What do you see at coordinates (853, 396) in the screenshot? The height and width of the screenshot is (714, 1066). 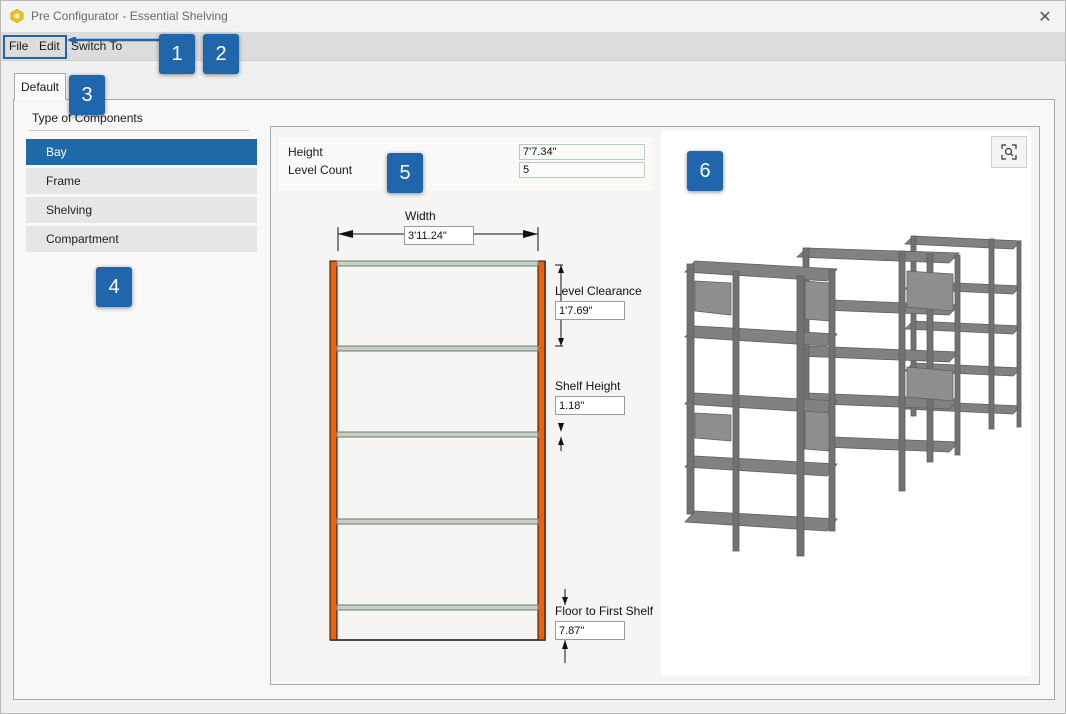 I see `shelving-3d-render` at bounding box center [853, 396].